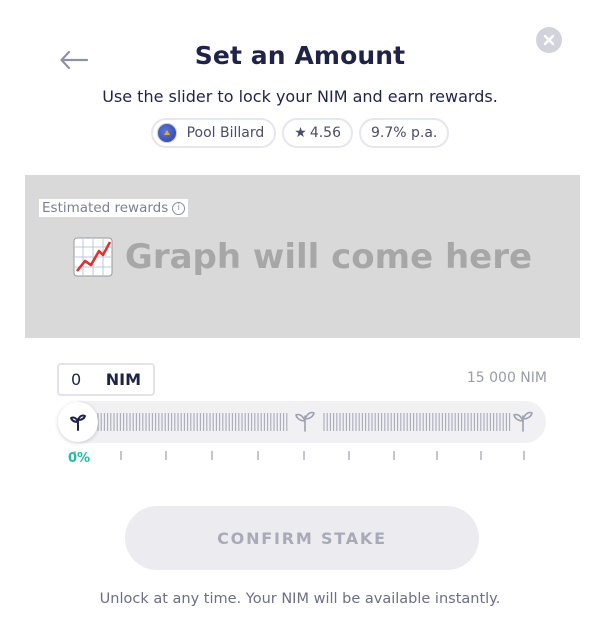  What do you see at coordinates (300, 55) in the screenshot?
I see `page-title: Set an Amount` at bounding box center [300, 55].